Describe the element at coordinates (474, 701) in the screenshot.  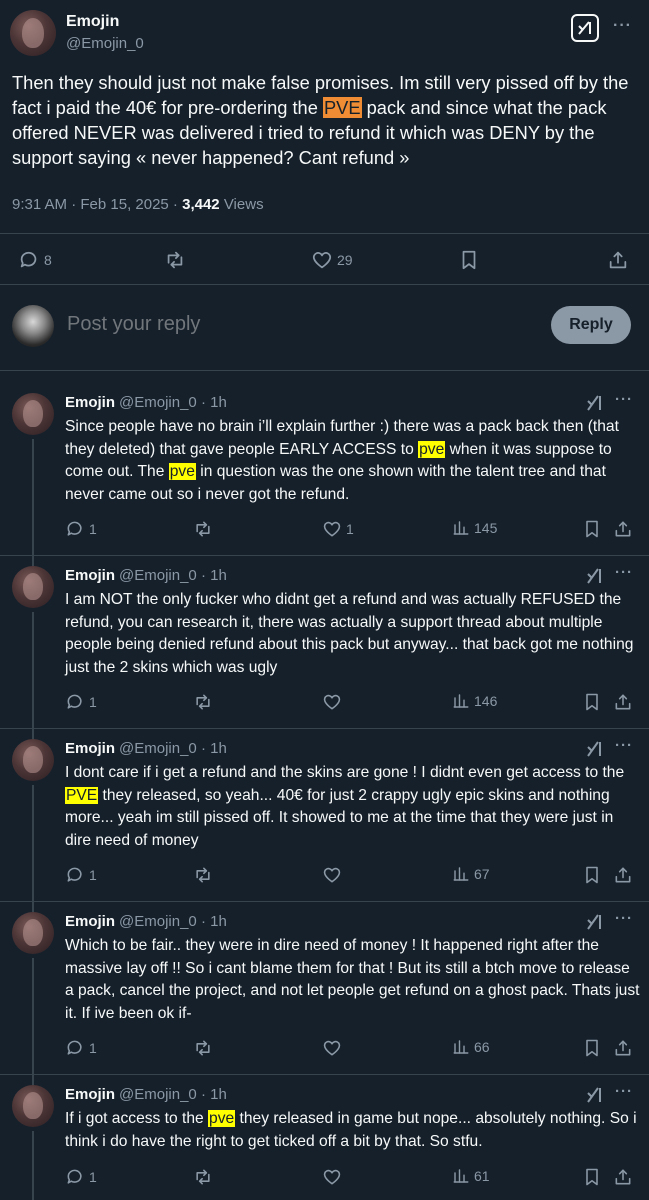
I see `views-action: 146` at that location.